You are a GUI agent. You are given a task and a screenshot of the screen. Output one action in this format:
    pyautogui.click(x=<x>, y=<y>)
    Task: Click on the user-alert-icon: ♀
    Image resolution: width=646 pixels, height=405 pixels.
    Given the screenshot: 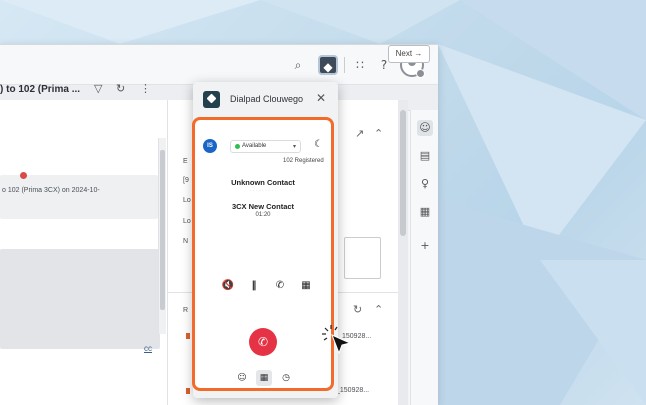 What is the action you would take?
    pyautogui.click(x=425, y=184)
    